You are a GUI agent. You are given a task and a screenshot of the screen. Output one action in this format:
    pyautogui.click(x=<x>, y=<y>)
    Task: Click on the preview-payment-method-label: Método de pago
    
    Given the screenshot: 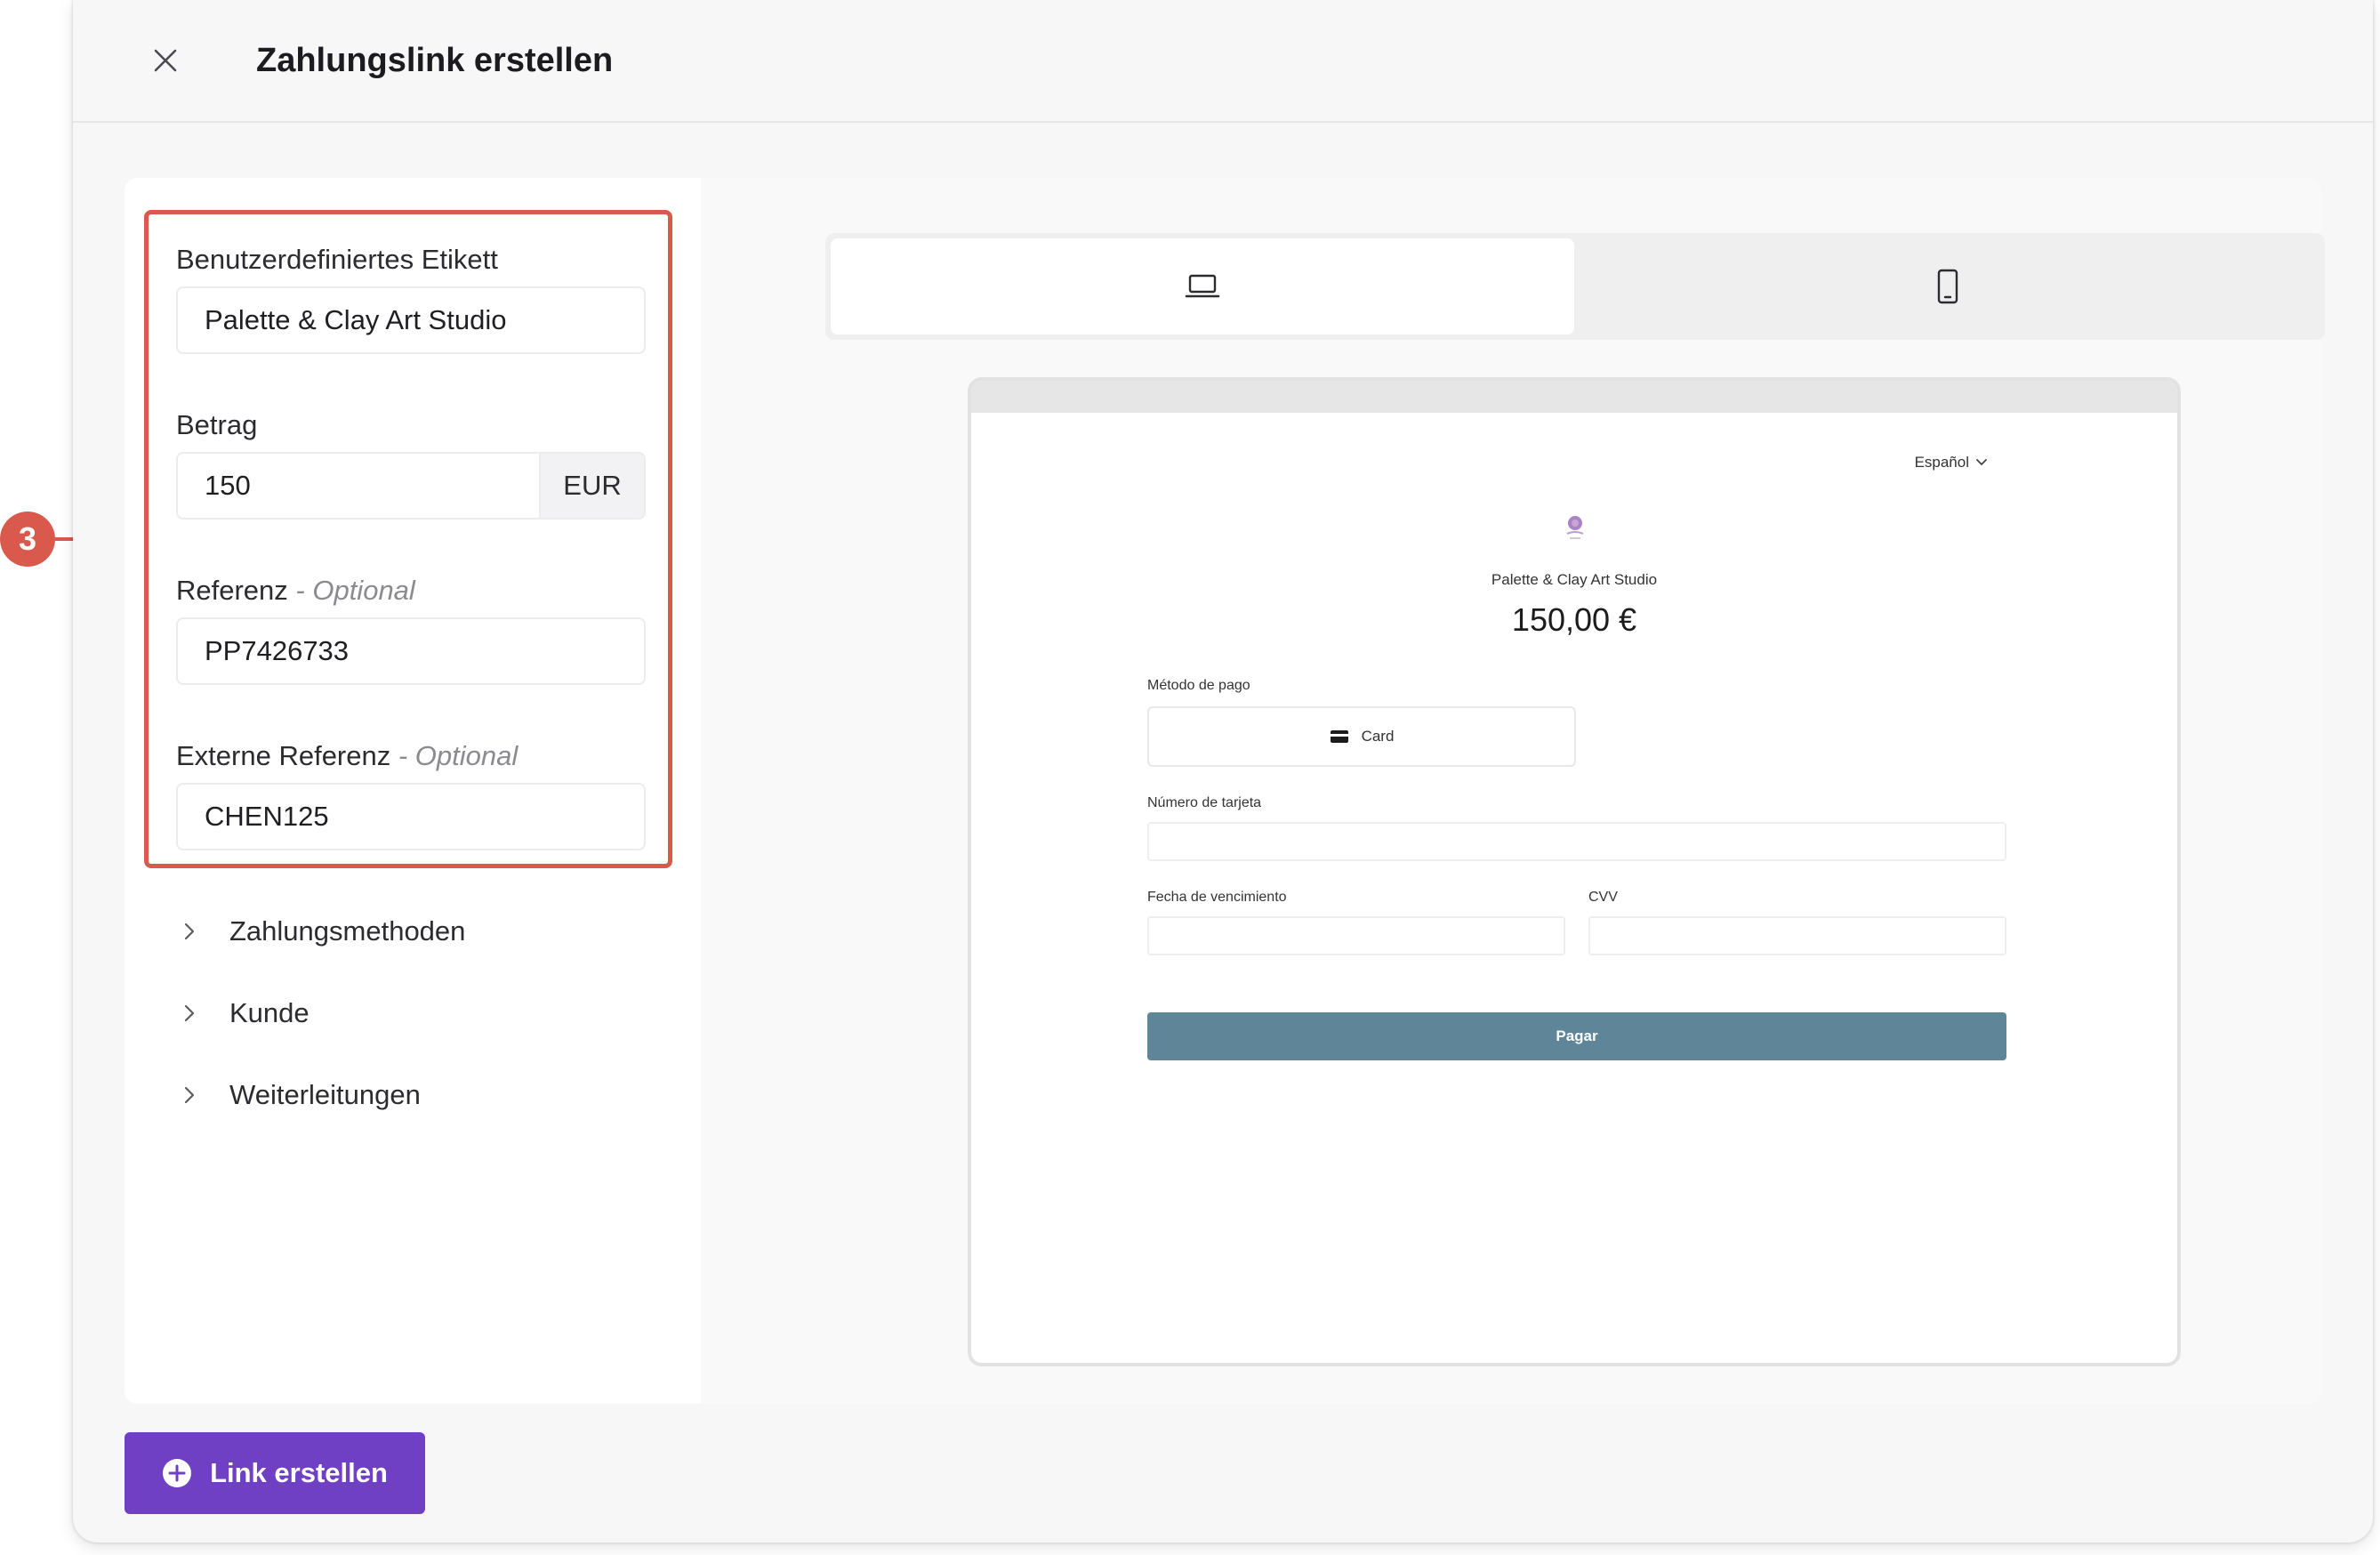 What is the action you would take?
    pyautogui.click(x=1198, y=685)
    